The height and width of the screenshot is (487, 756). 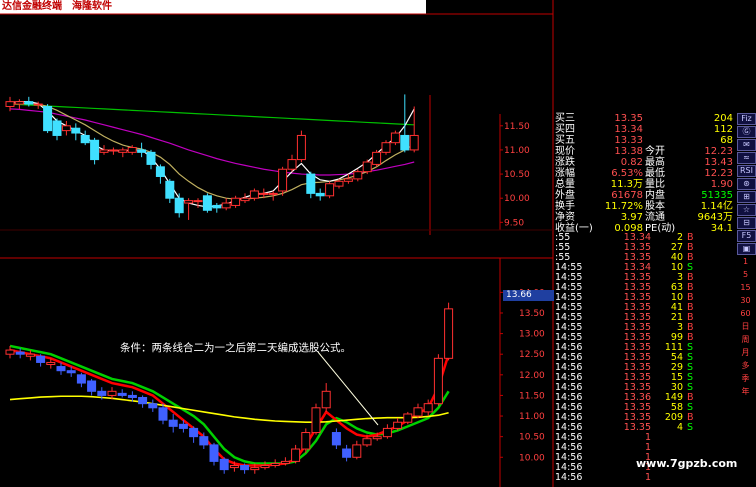 What do you see at coordinates (514, 223) in the screenshot?
I see `y-tick-label: 9.50` at bounding box center [514, 223].